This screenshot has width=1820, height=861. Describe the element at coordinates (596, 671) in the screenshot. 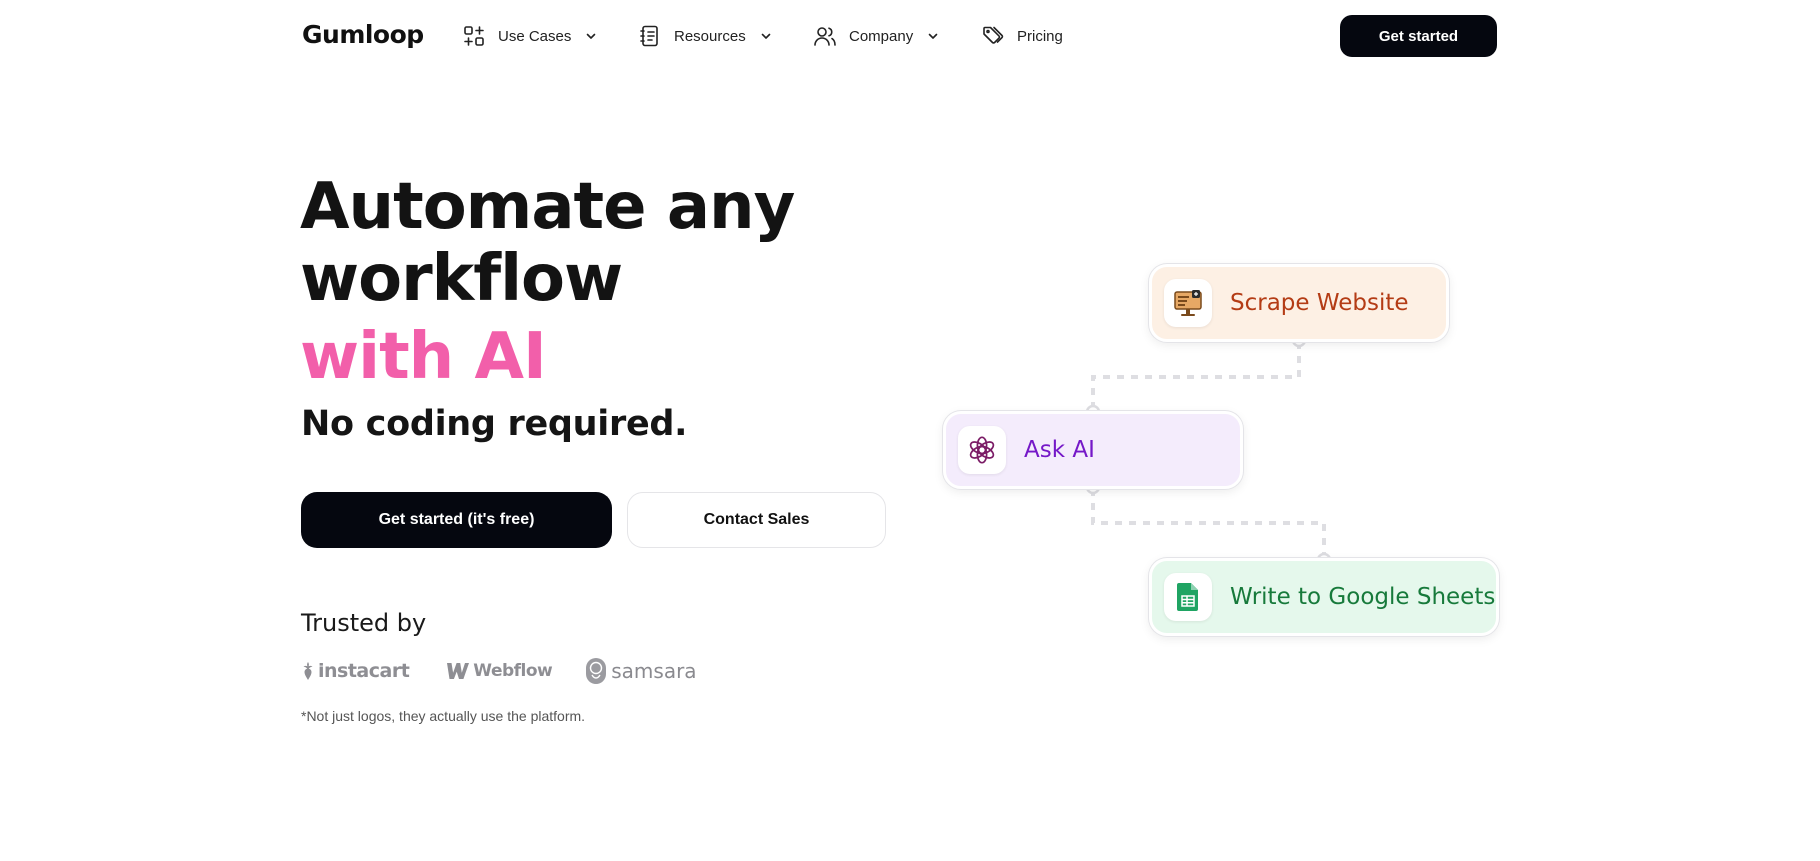

I see `samsara-icon` at that location.